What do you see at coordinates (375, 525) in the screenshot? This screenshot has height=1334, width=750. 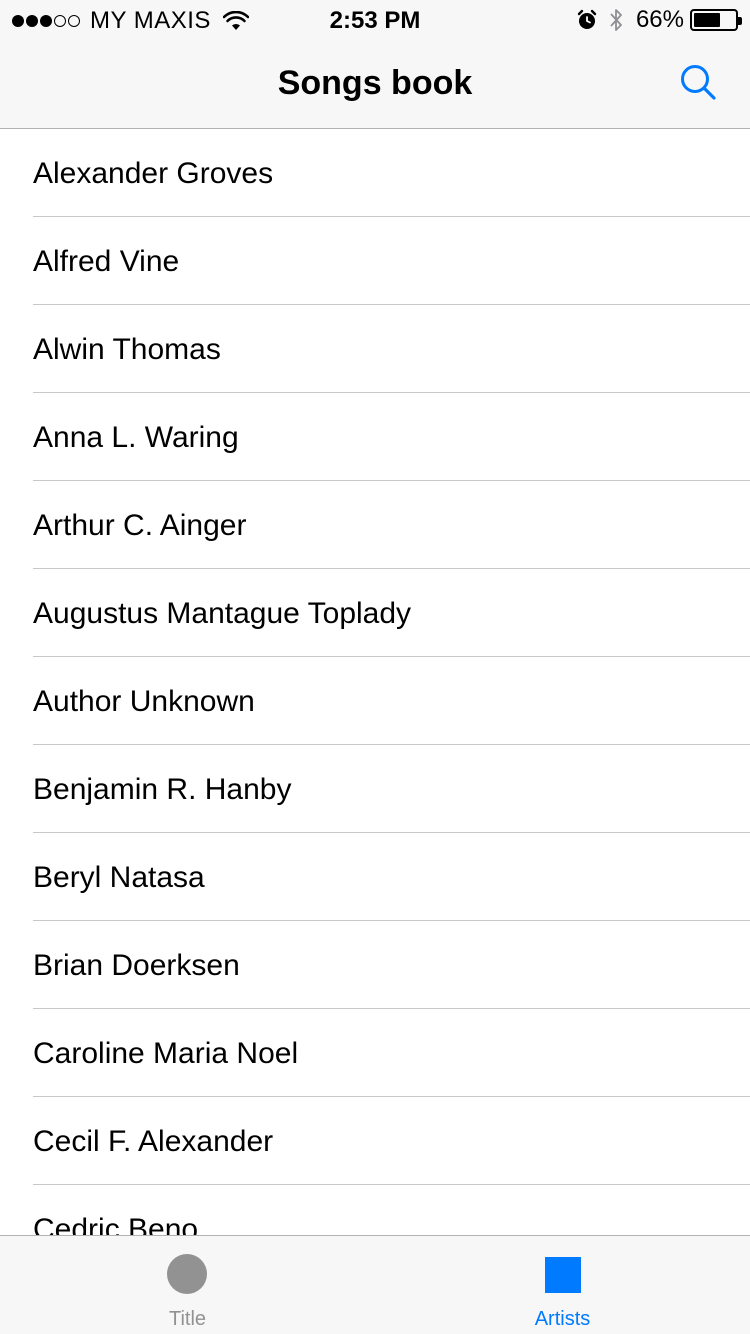 I see `list-item: Arthur C. Ainger` at bounding box center [375, 525].